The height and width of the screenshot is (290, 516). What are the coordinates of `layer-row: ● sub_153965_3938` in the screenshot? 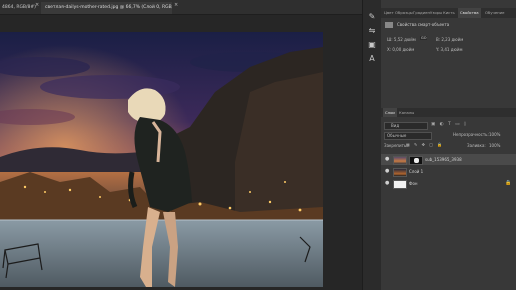 It's located at (448, 159).